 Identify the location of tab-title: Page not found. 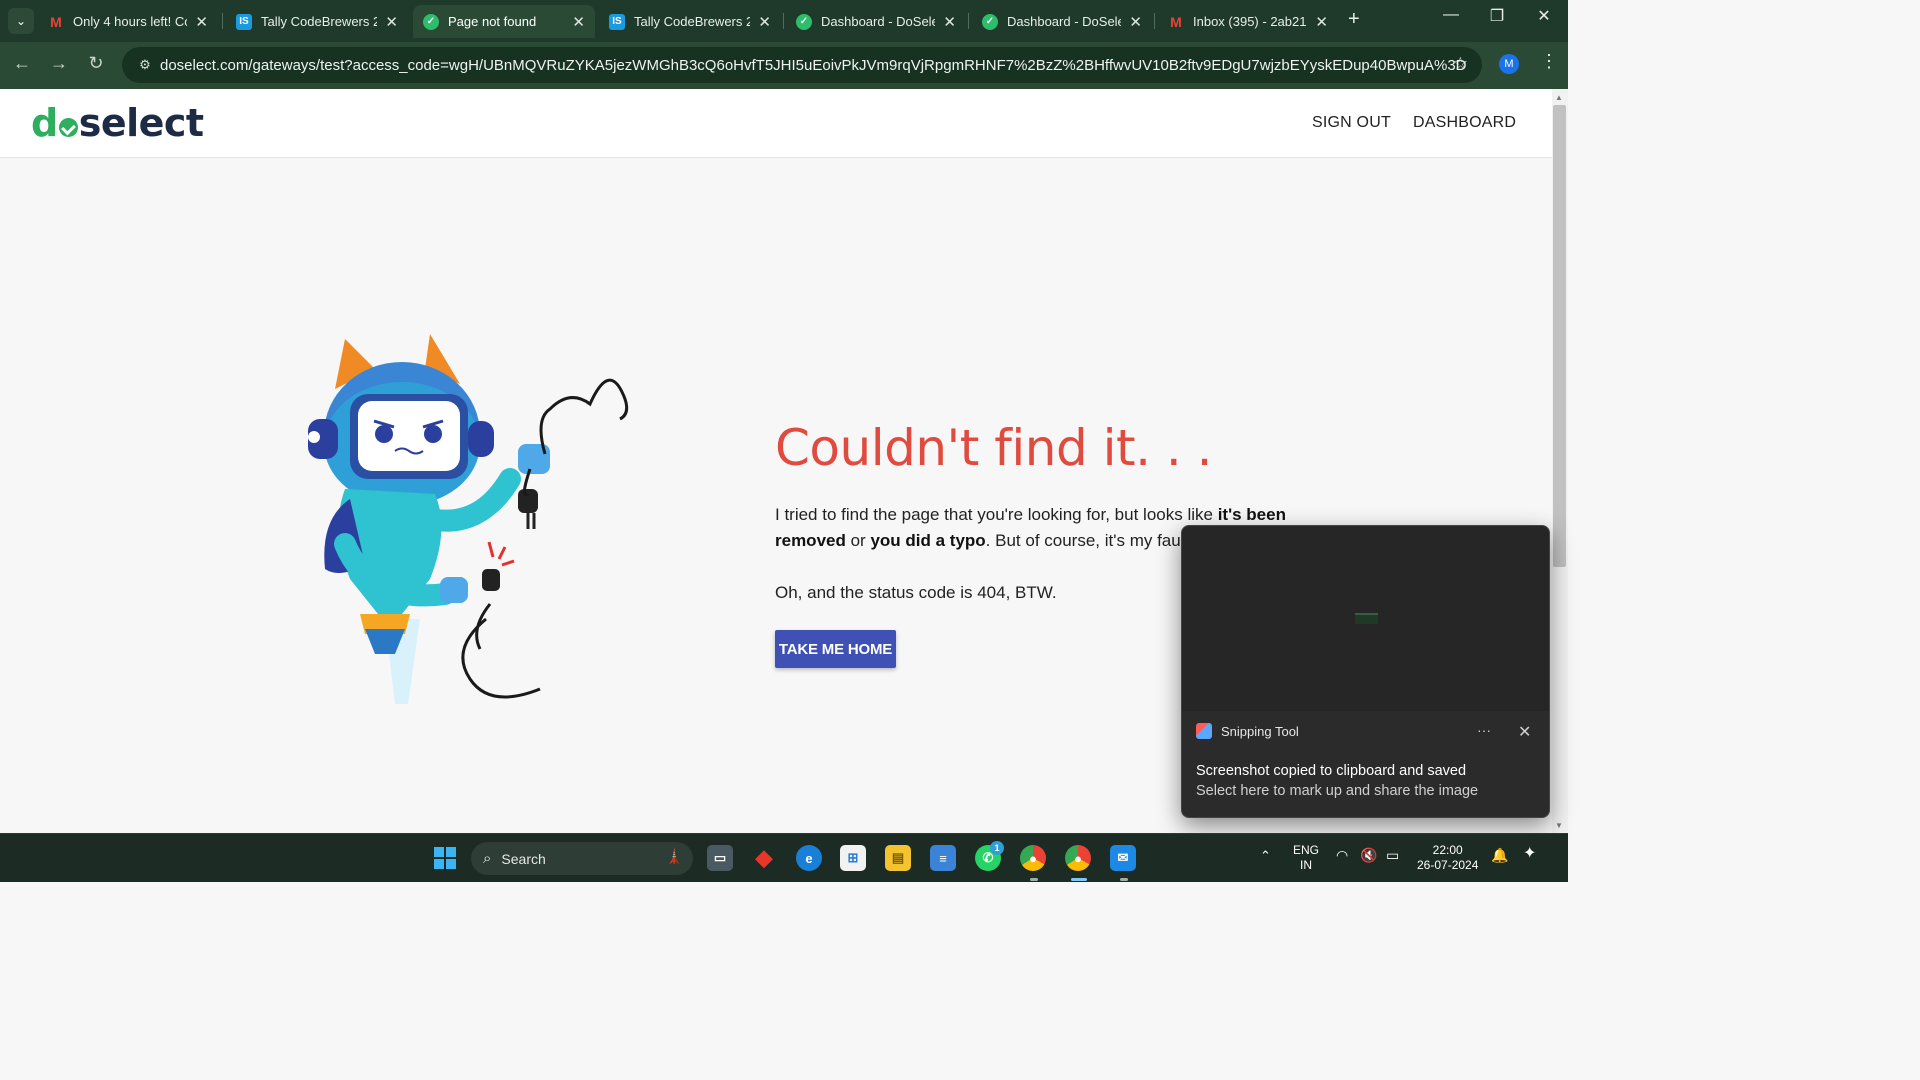
(492, 21).